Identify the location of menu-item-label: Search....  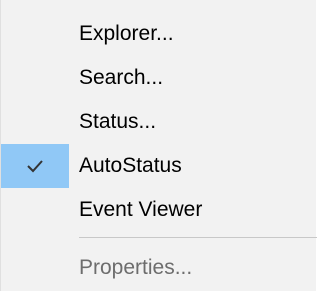
(121, 77).